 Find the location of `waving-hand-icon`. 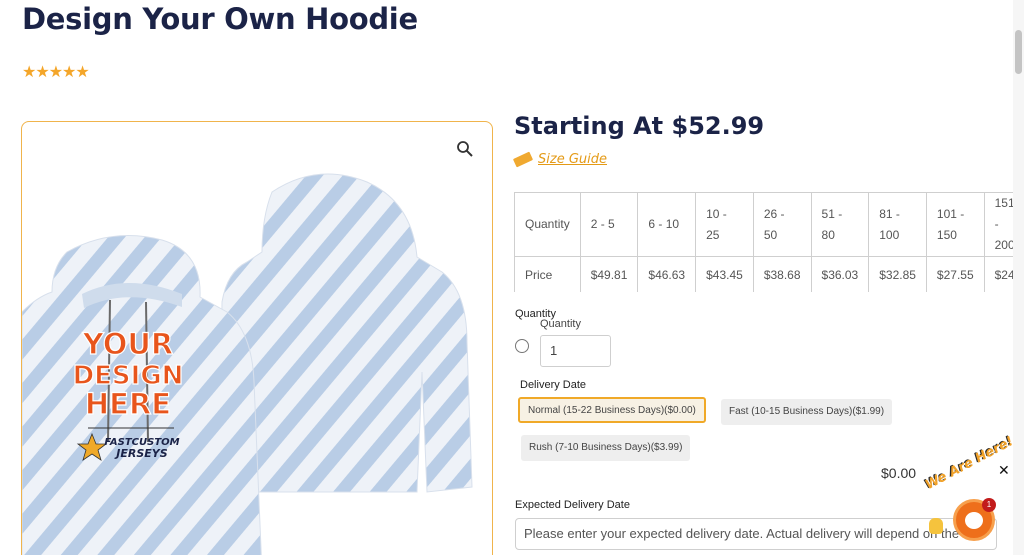

waving-hand-icon is located at coordinates (936, 526).